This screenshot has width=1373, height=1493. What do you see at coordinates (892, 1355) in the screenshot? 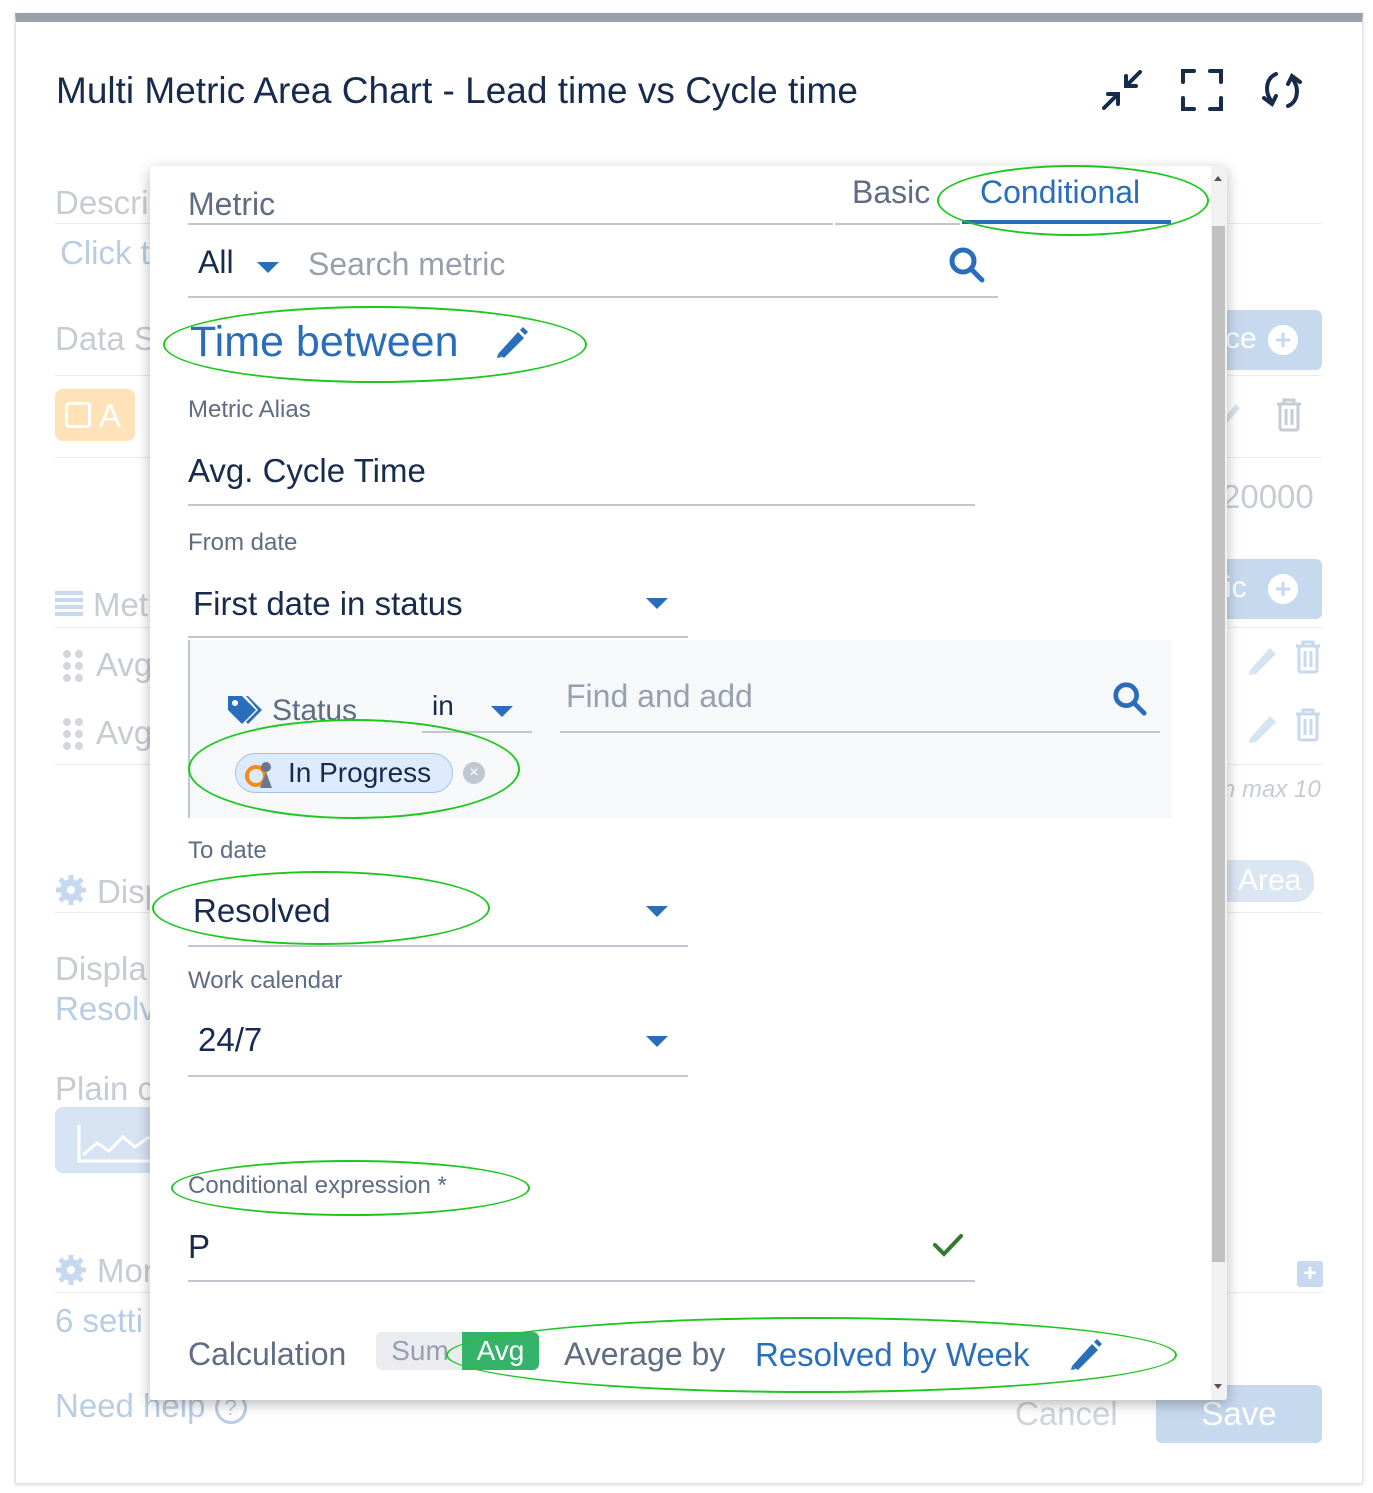
I see `average-by-link: Resolved by Week` at bounding box center [892, 1355].